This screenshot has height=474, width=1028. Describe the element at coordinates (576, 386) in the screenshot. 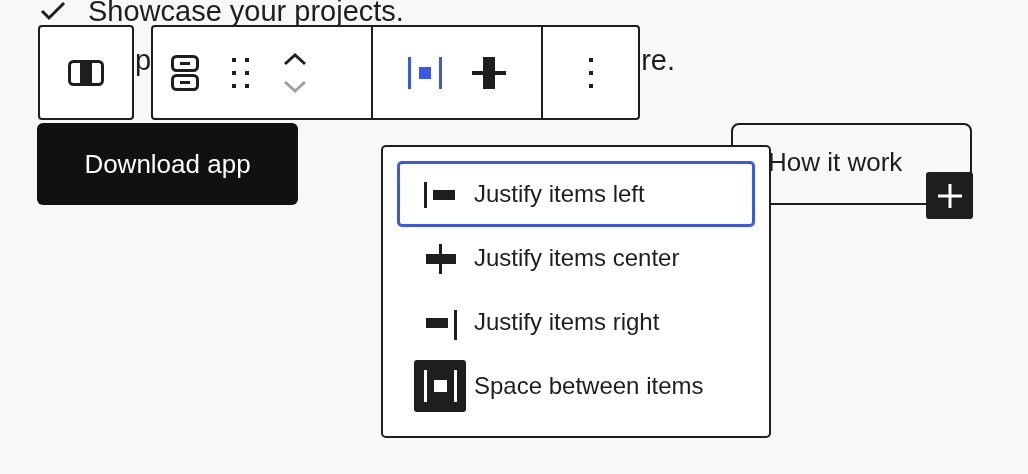

I see `justify-menu-item: Space between items` at that location.